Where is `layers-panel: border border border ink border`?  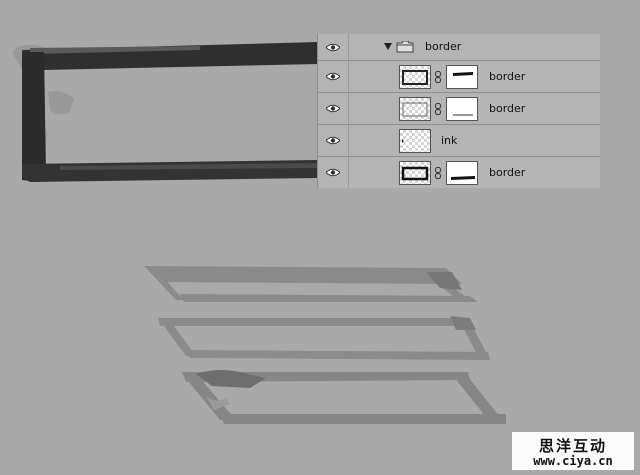
layers-panel: border border border ink border is located at coordinates (458, 111).